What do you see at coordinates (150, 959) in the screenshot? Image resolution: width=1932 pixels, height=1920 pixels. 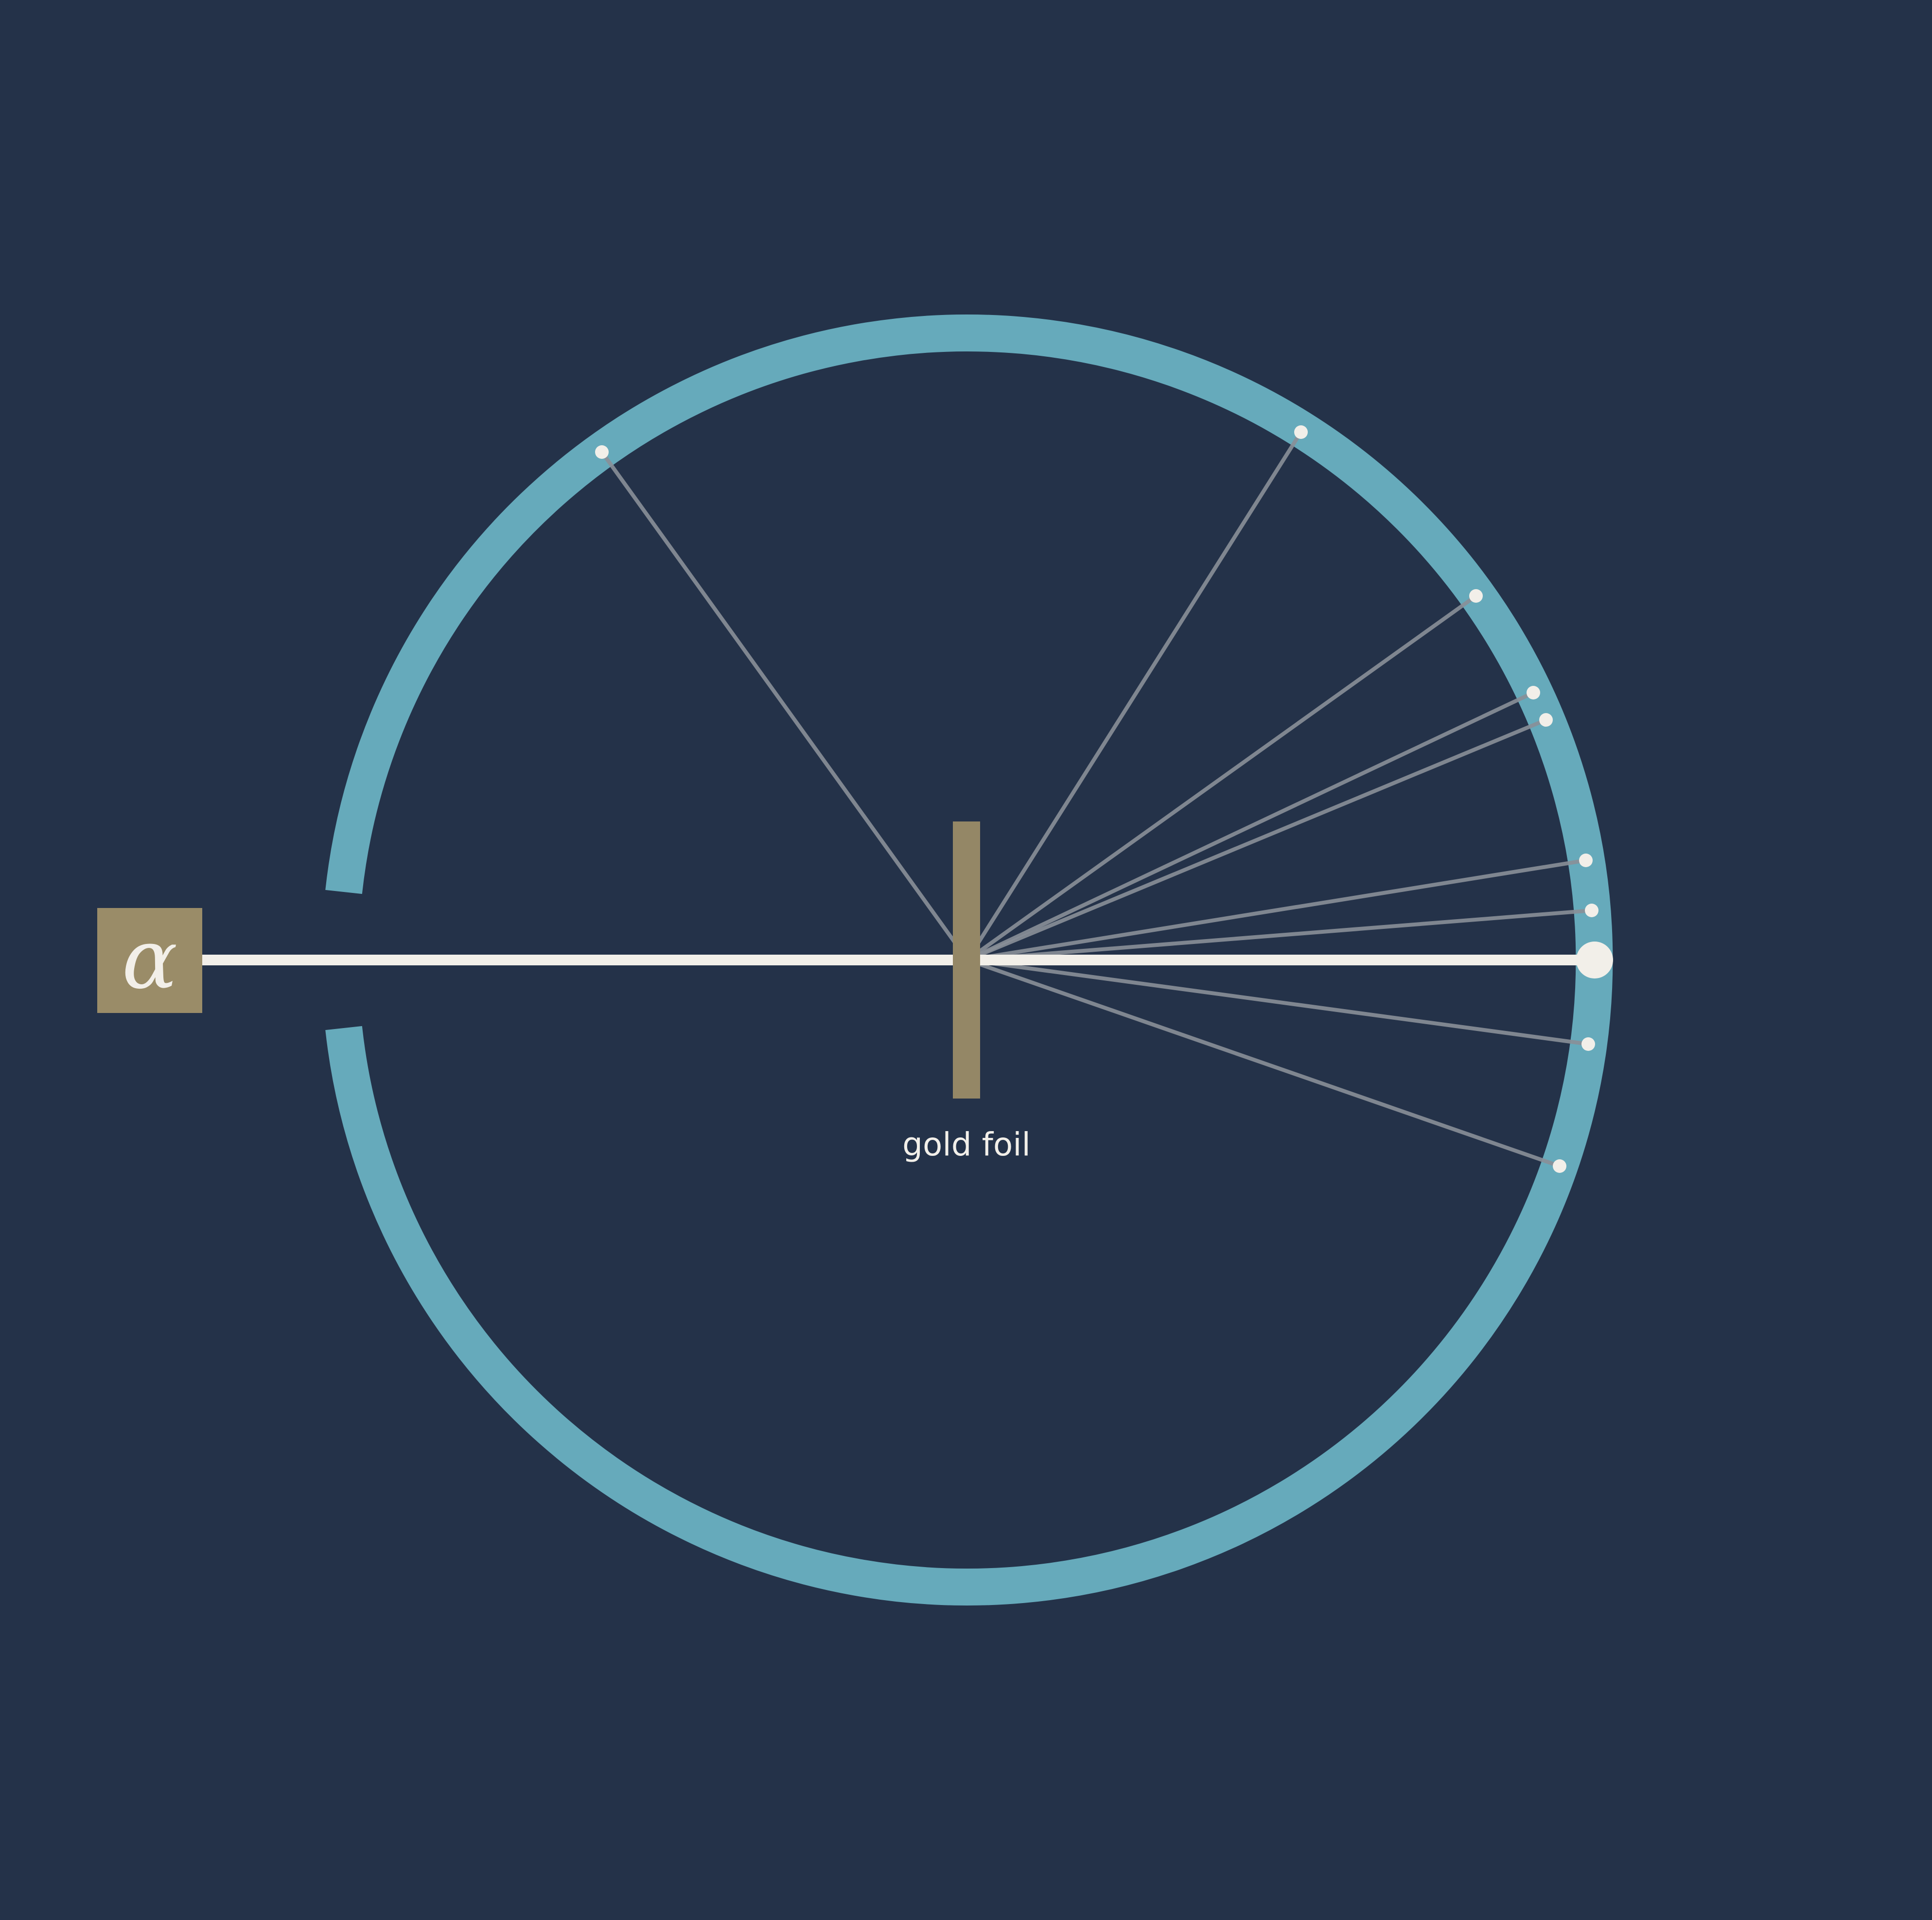 I see `alpha-symbol: α` at bounding box center [150, 959].